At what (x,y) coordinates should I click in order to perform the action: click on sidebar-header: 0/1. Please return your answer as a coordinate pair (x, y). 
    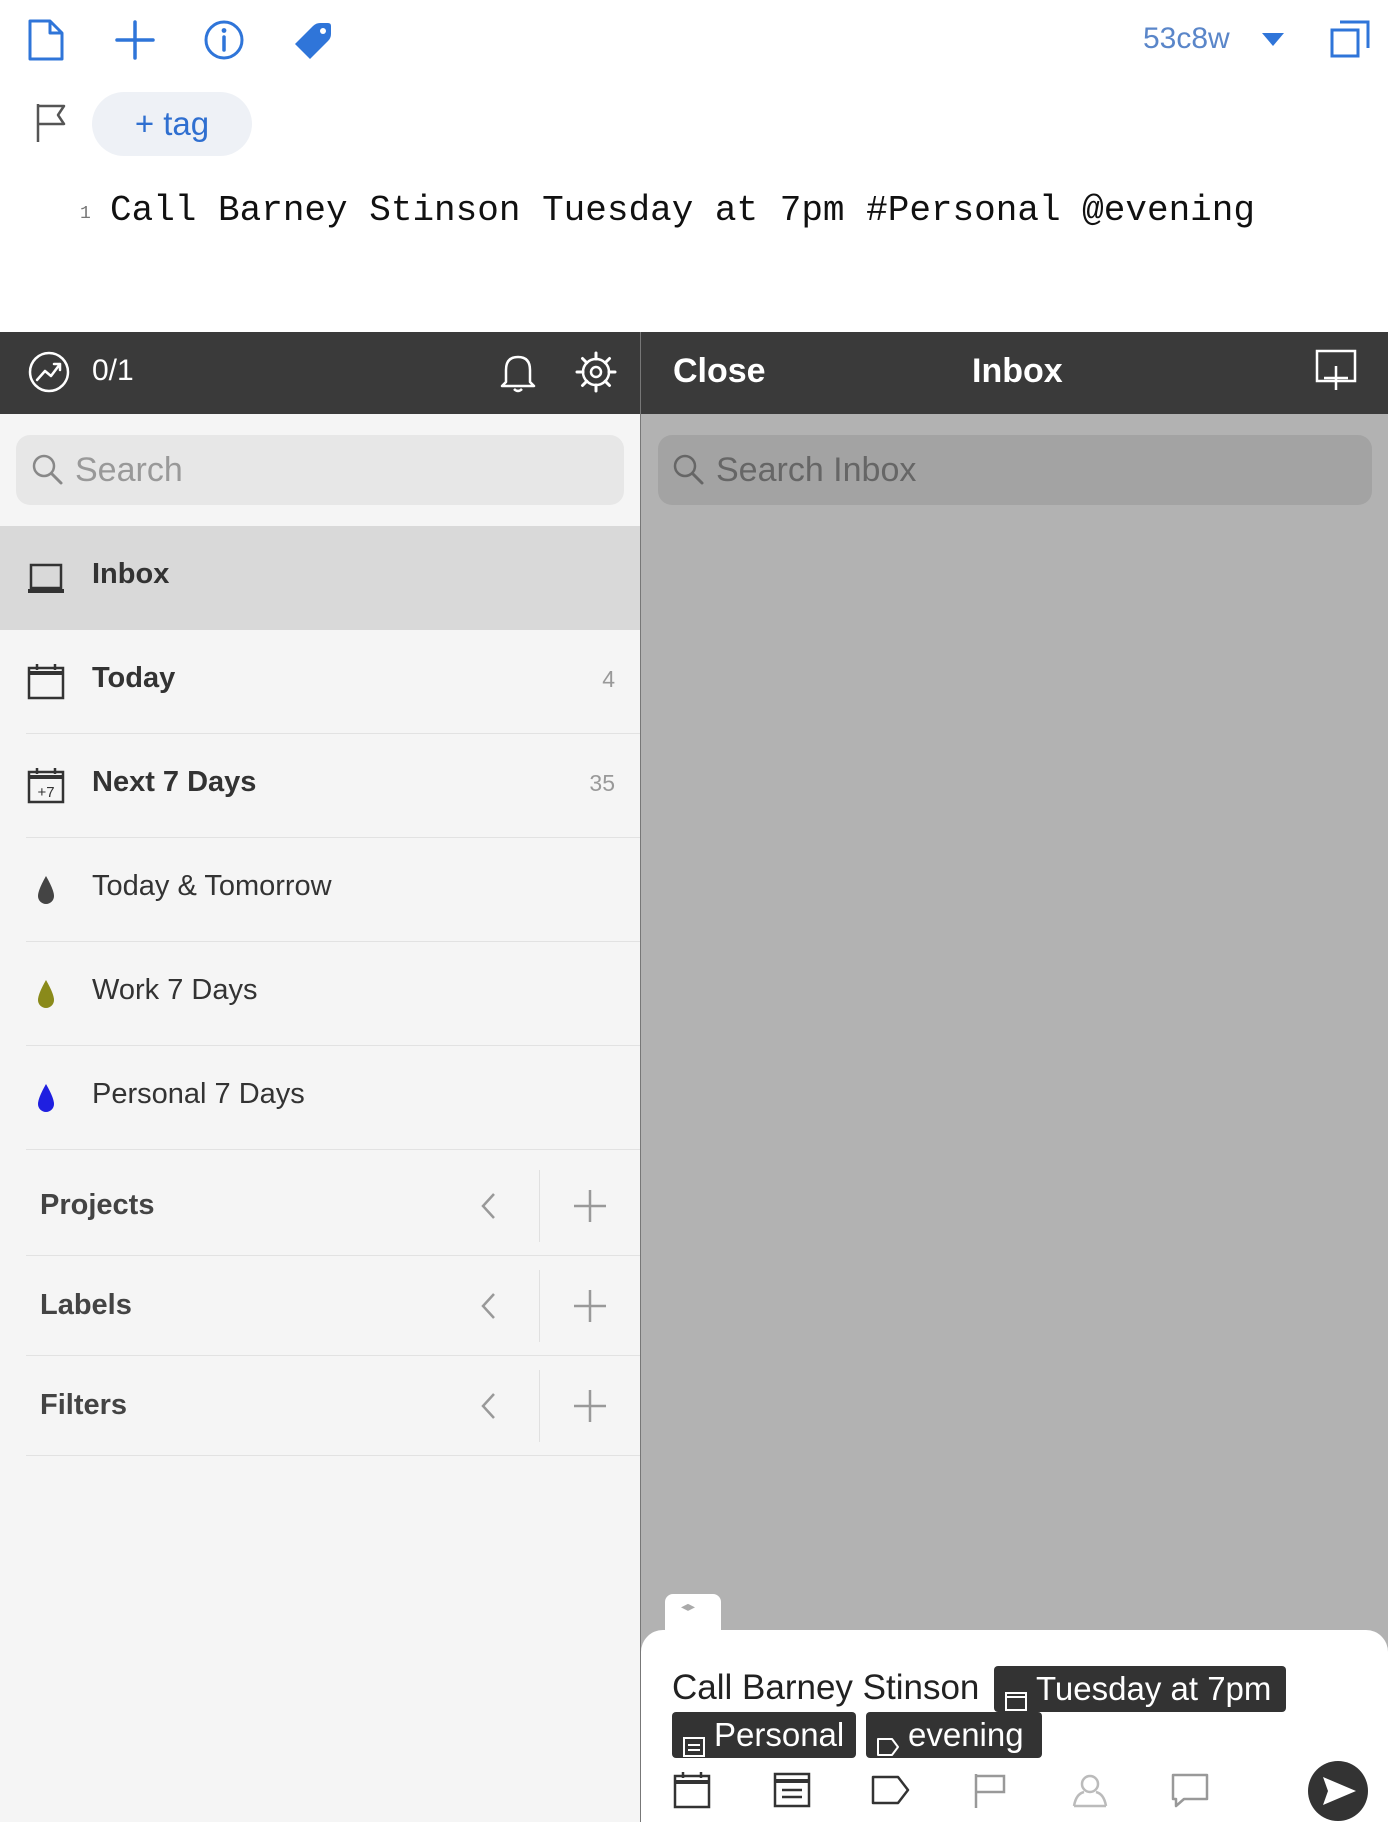
    Looking at the image, I should click on (320, 373).